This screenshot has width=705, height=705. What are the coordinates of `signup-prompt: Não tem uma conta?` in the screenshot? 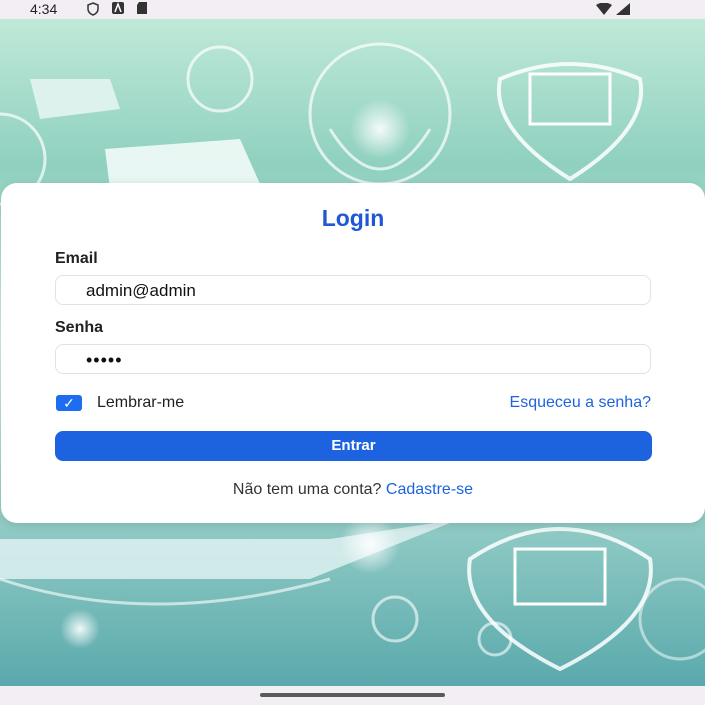 It's located at (307, 489).